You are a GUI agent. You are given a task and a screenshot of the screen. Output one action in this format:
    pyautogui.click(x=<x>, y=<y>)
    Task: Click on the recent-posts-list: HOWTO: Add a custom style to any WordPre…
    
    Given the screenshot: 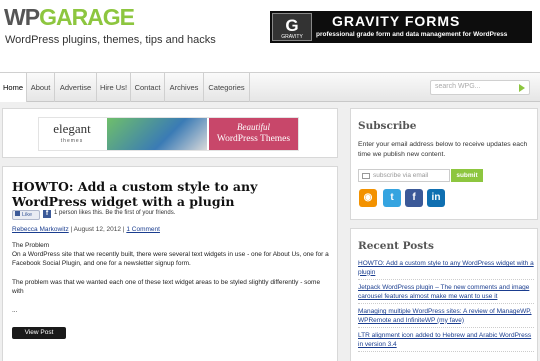 What is the action you would take?
    pyautogui.click(x=446, y=308)
    